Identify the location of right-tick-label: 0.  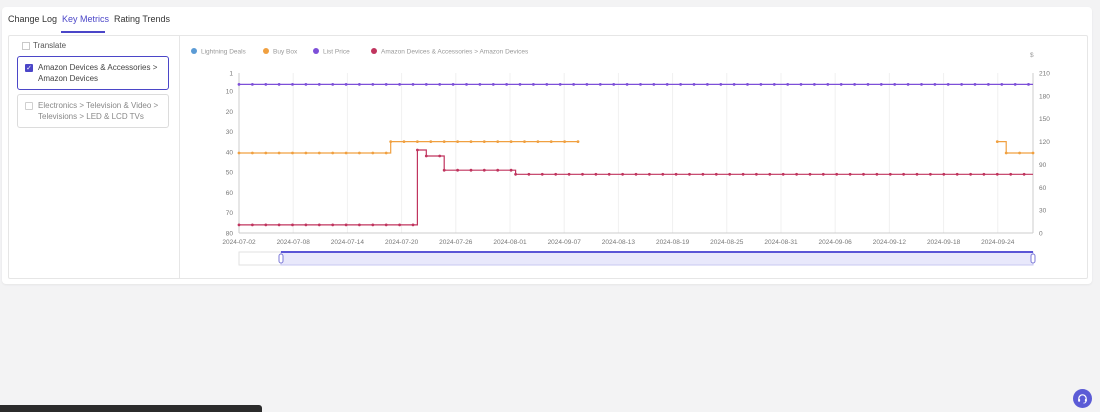
(1041, 234).